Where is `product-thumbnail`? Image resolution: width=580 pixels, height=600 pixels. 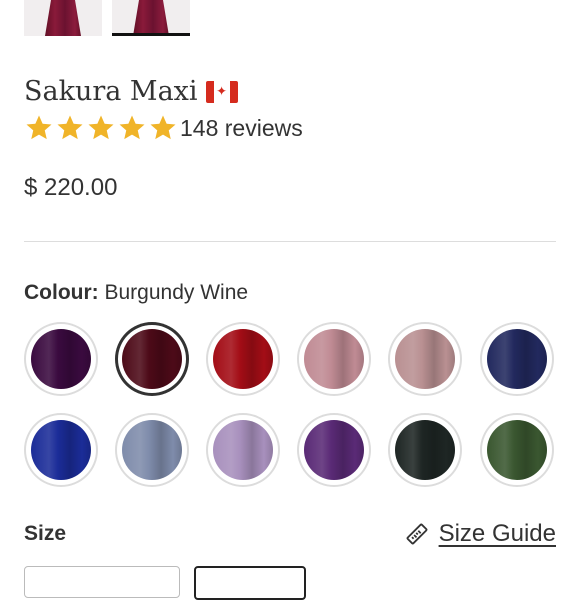 product-thumbnail is located at coordinates (63, 18).